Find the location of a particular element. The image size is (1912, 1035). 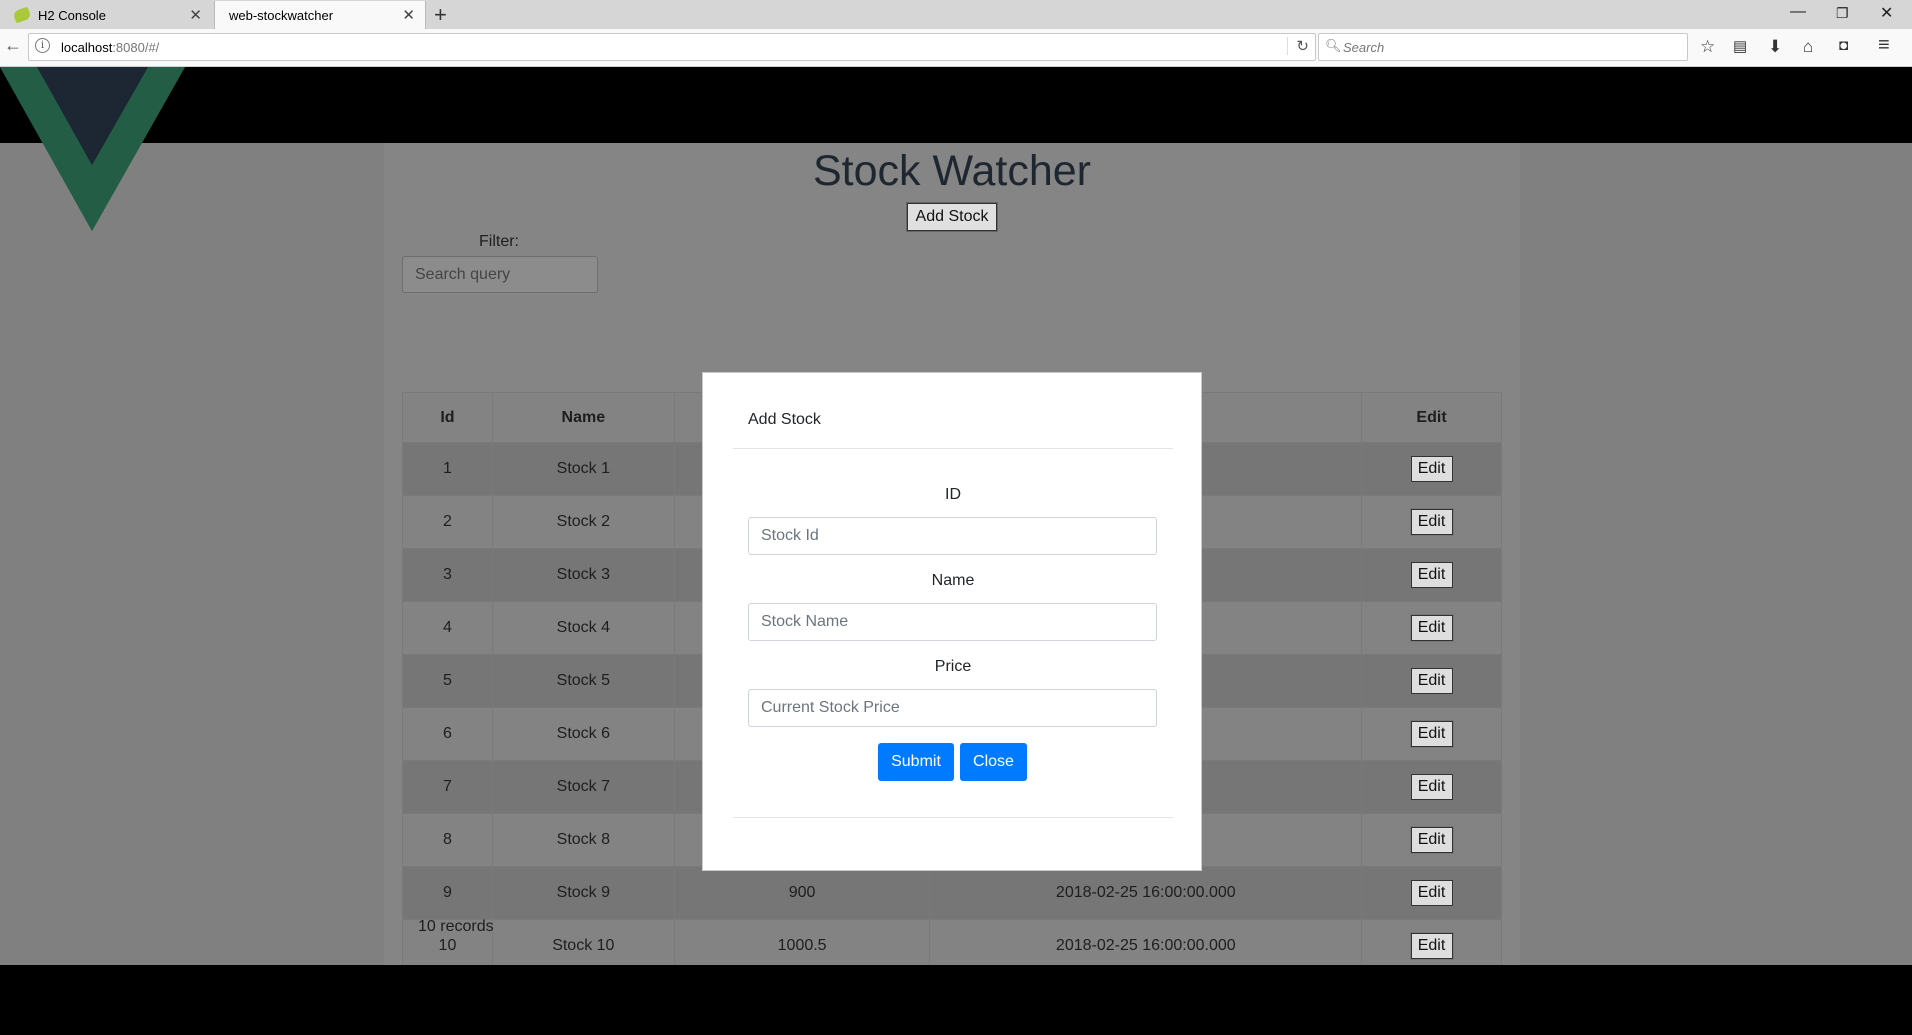

name-cell: Stock 4 is located at coordinates (583, 628).